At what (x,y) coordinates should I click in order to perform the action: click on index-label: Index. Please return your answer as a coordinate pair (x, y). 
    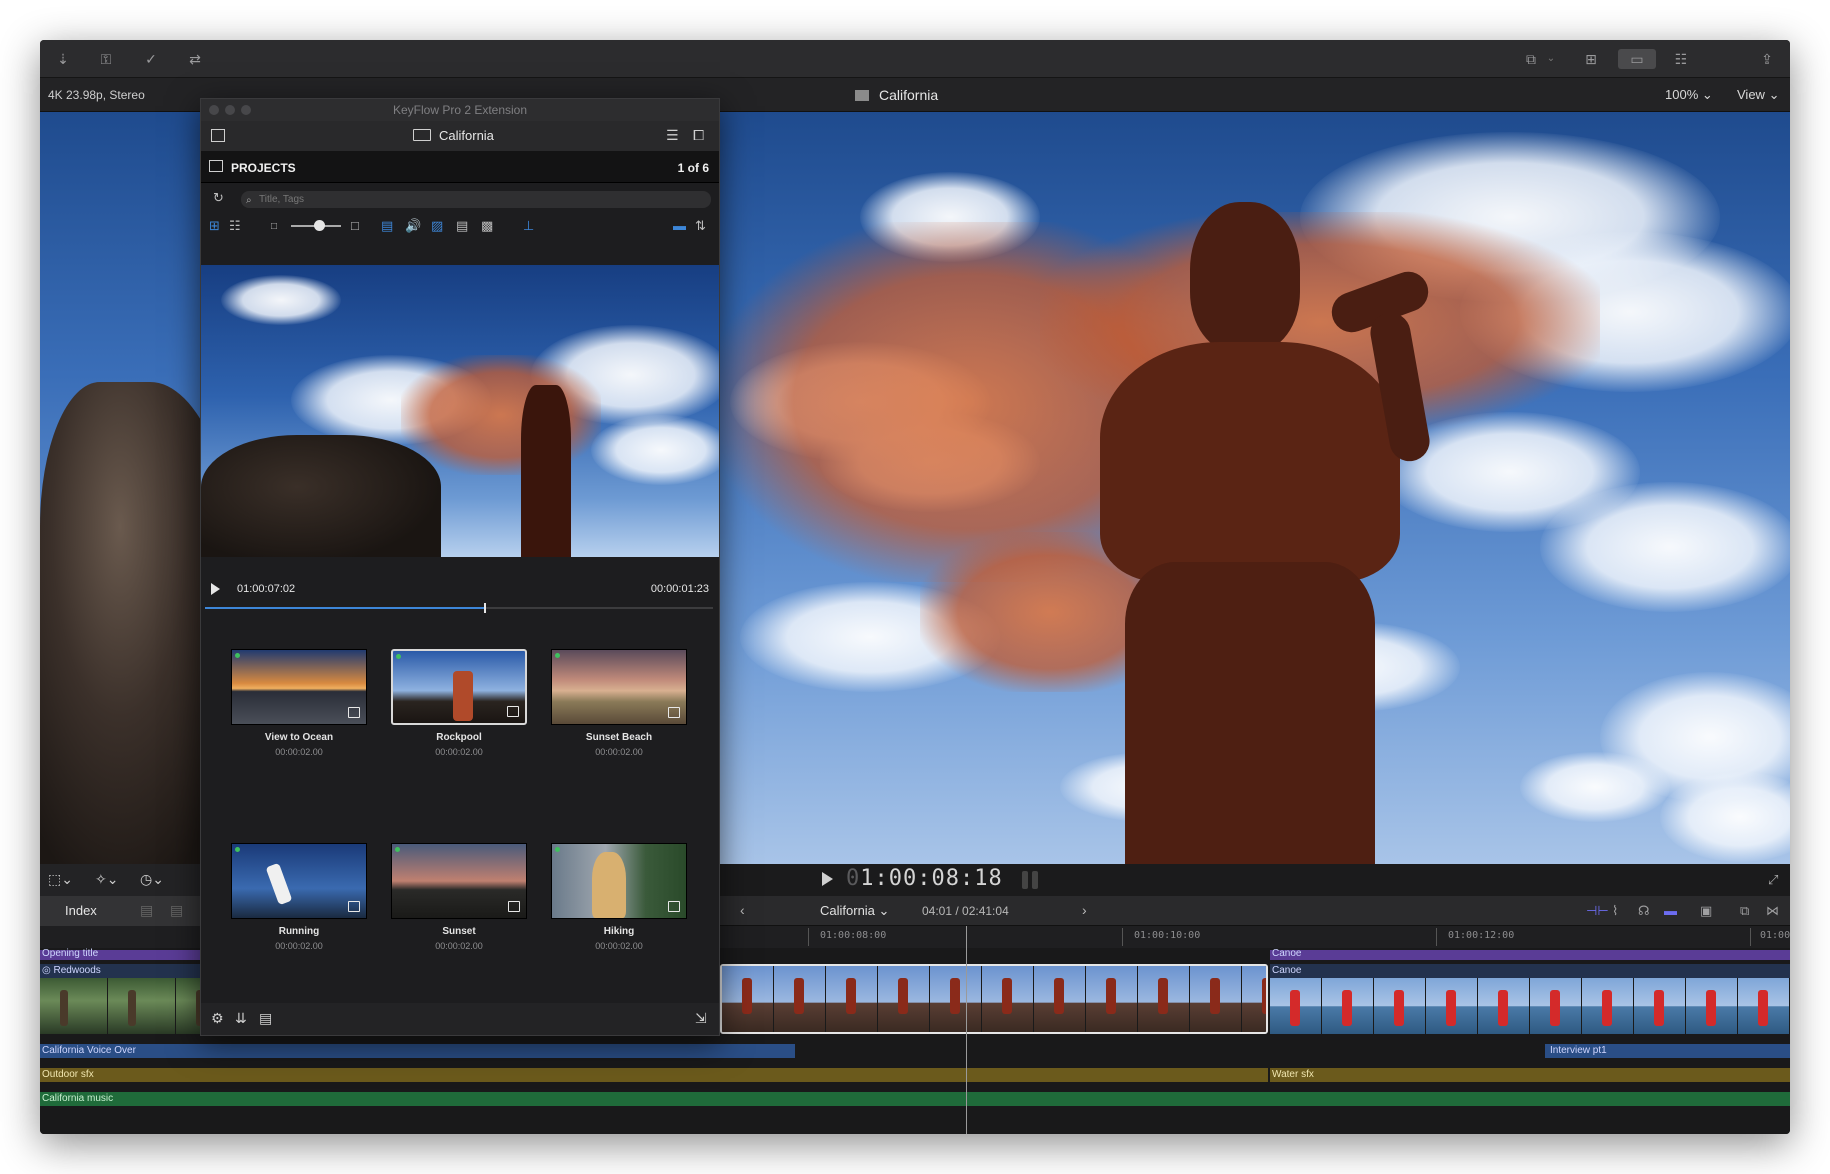
    Looking at the image, I should click on (81, 910).